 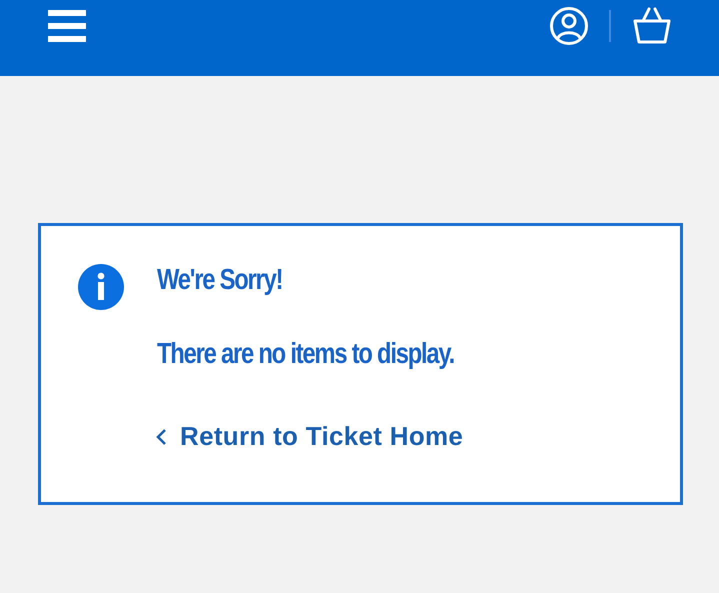 I want to click on chevron-left-icon, so click(x=161, y=437).